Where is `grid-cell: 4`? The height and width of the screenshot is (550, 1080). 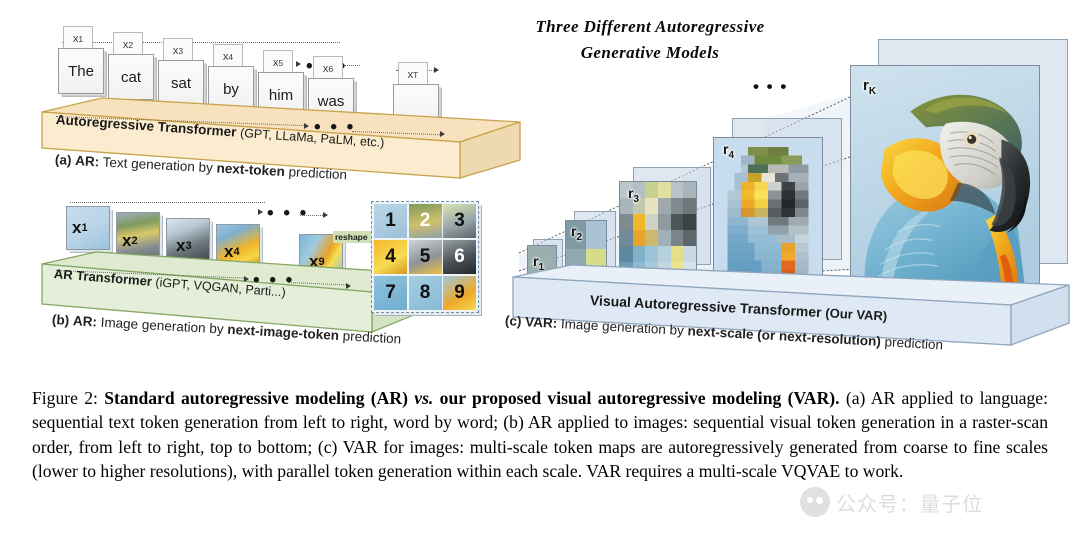 grid-cell: 4 is located at coordinates (390, 257).